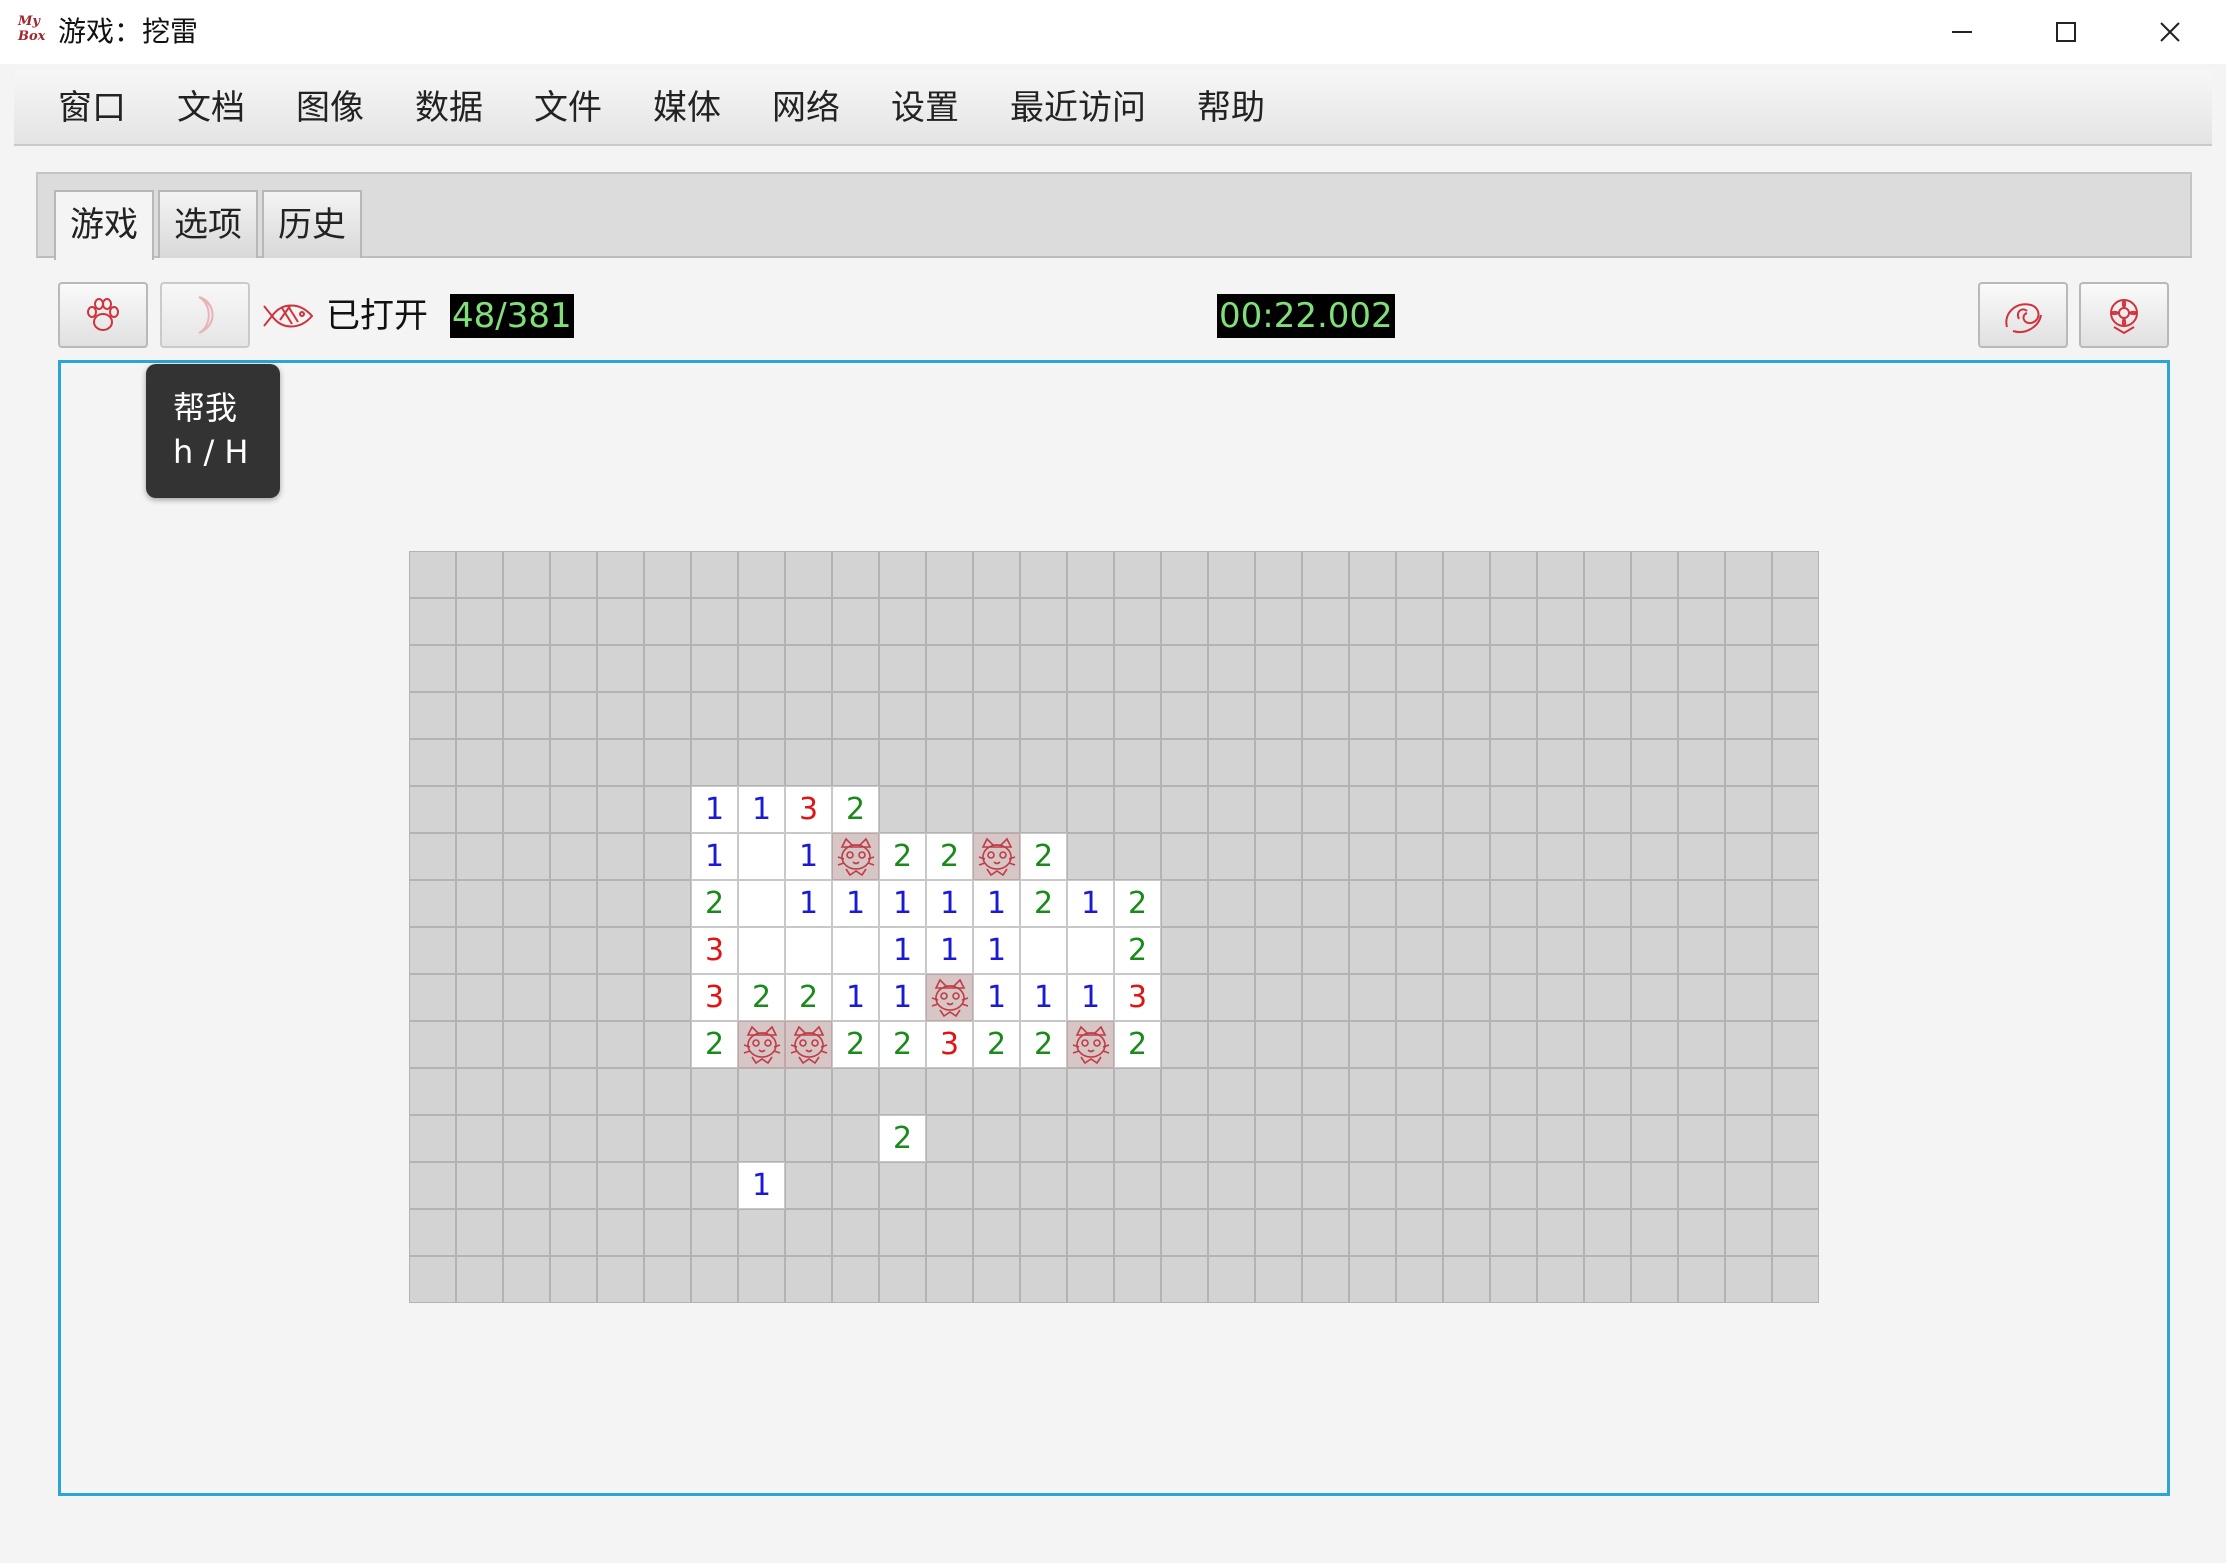  Describe the element at coordinates (2170, 32) in the screenshot. I see `close-button` at that location.